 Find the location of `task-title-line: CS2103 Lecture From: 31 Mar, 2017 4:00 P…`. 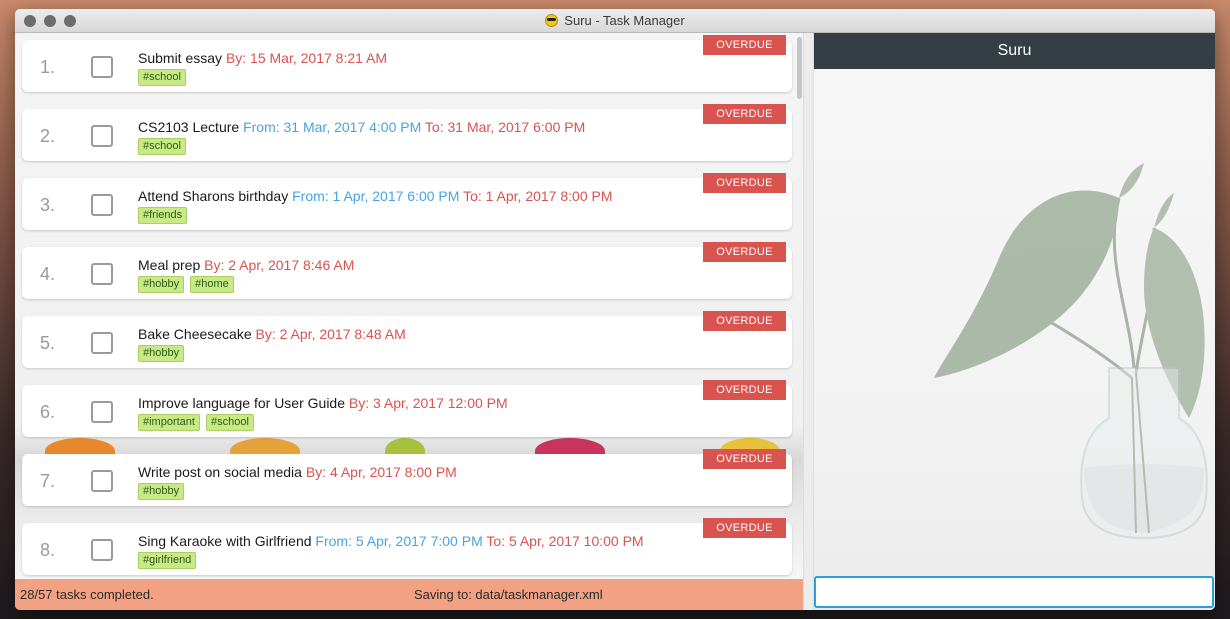

task-title-line: CS2103 Lecture From: 31 Mar, 2017 4:00 P… is located at coordinates (361, 127).